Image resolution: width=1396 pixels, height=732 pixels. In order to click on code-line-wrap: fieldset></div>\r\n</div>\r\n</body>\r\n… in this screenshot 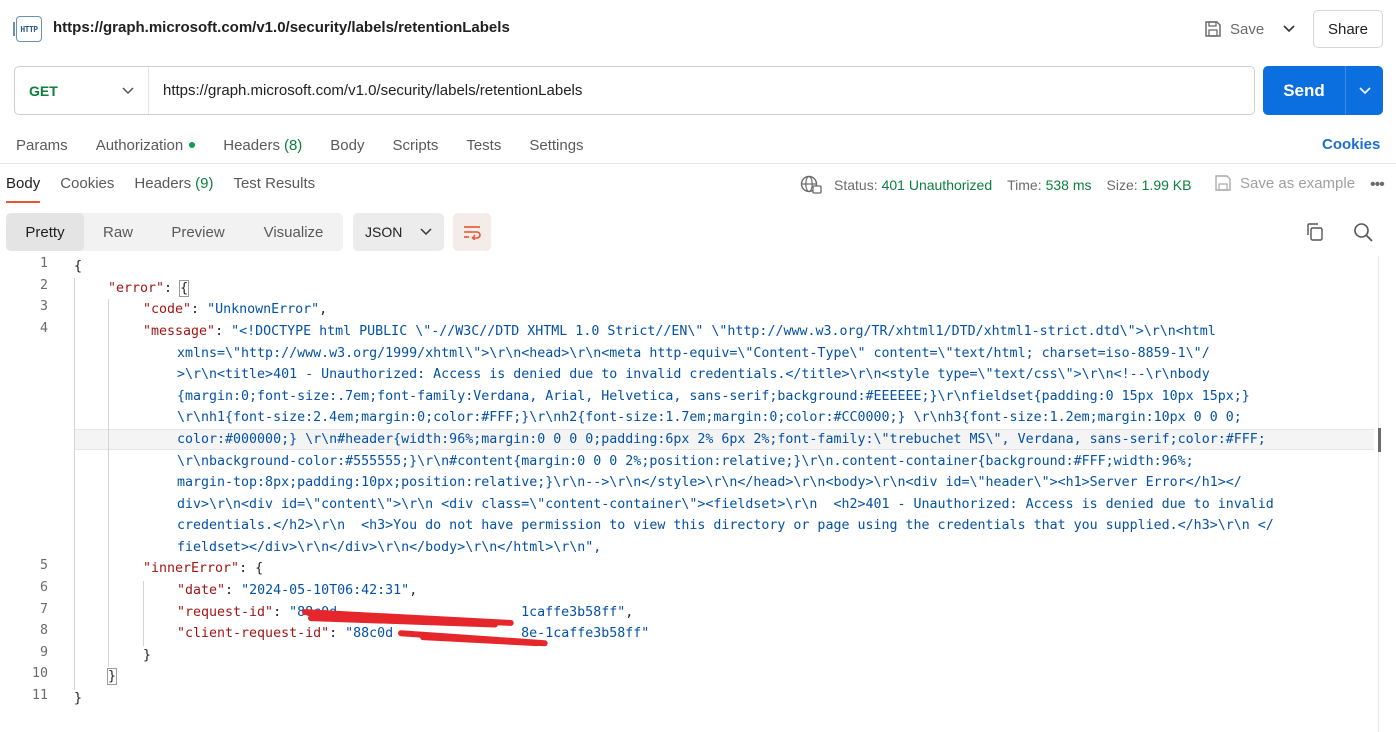, I will do `click(389, 548)`.